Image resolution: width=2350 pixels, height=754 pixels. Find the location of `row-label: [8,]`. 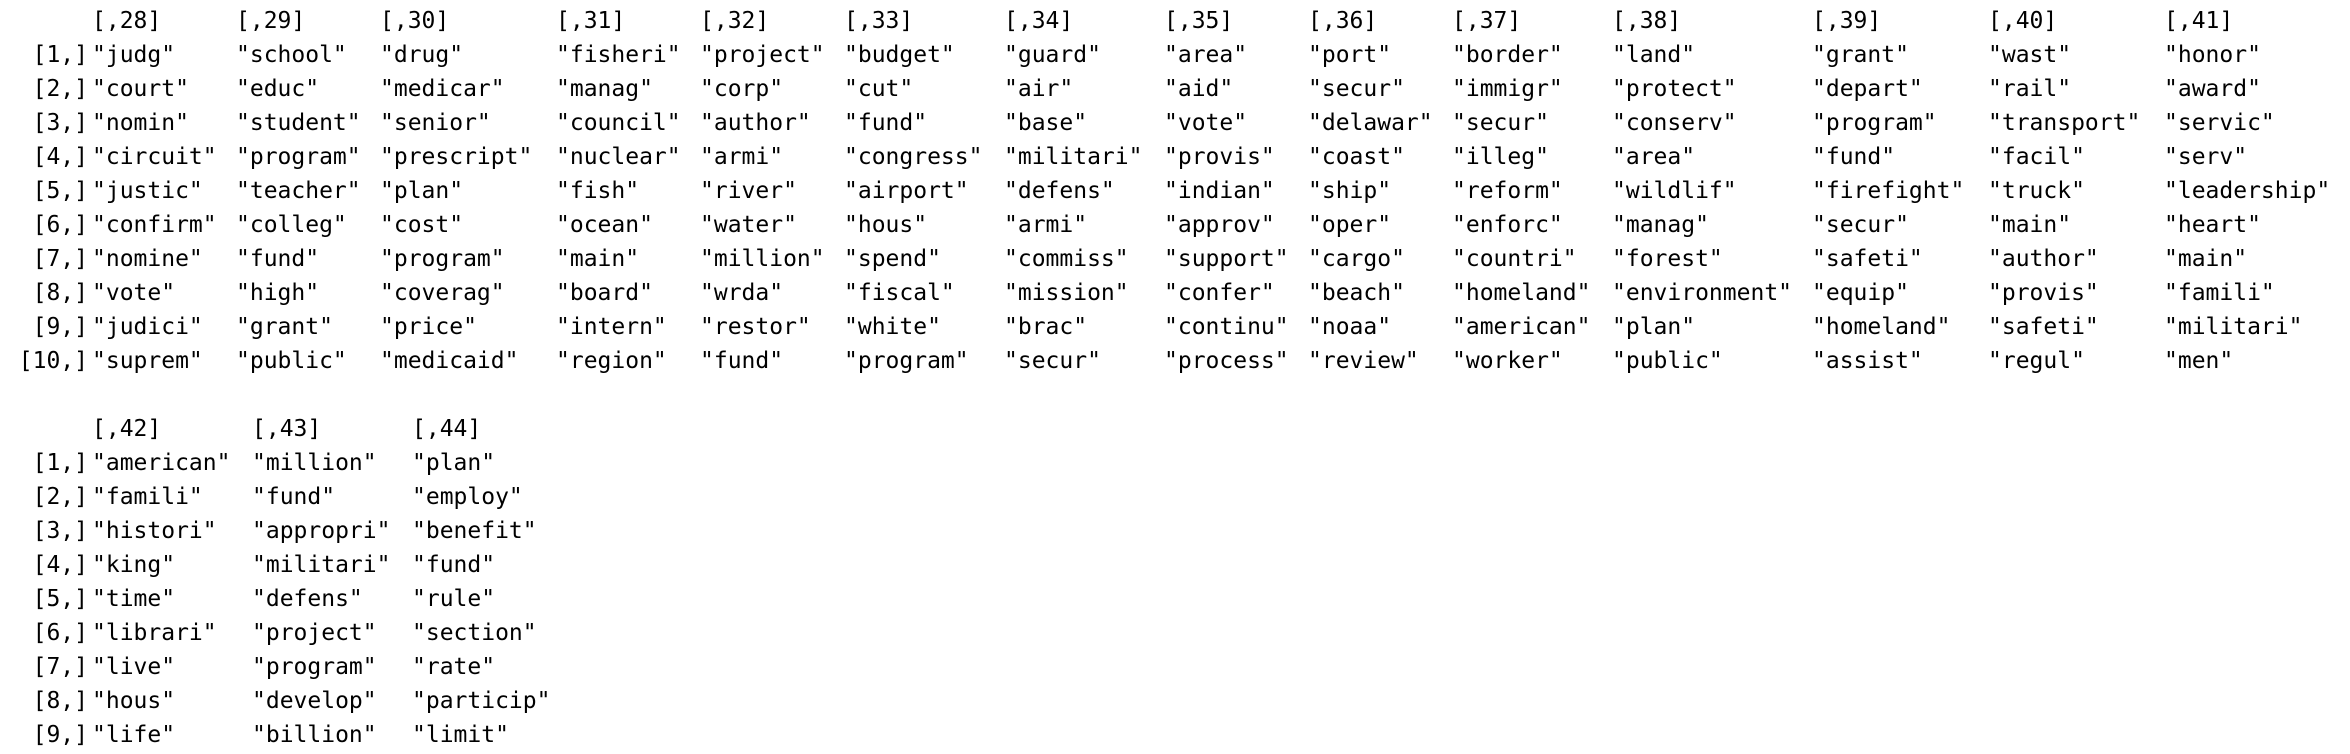

row-label: [8,] is located at coordinates (60, 701).